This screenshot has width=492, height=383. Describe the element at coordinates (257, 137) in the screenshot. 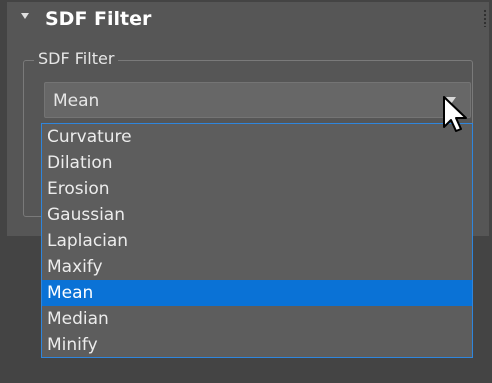

I see `dropdown-option-curvature: Curvature` at that location.